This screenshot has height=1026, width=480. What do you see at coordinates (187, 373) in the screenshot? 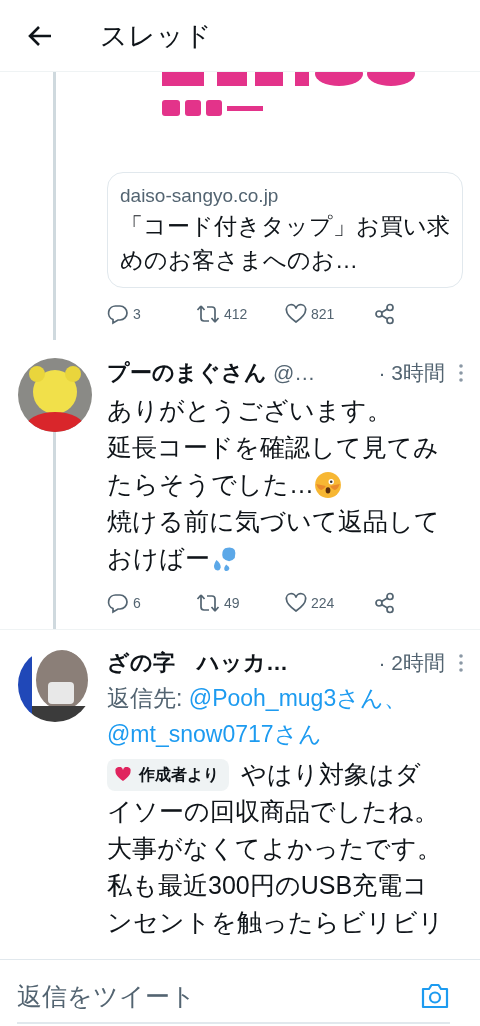
I see `user-name: プーのまぐさん` at bounding box center [187, 373].